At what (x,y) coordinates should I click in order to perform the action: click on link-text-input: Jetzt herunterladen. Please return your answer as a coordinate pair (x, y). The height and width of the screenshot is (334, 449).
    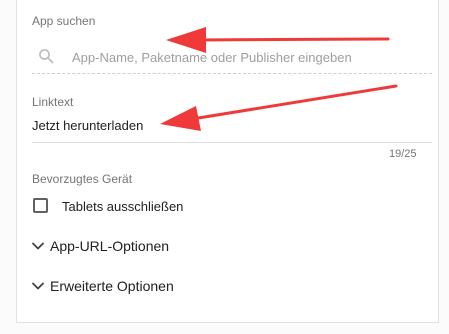
    Looking at the image, I should click on (87, 125).